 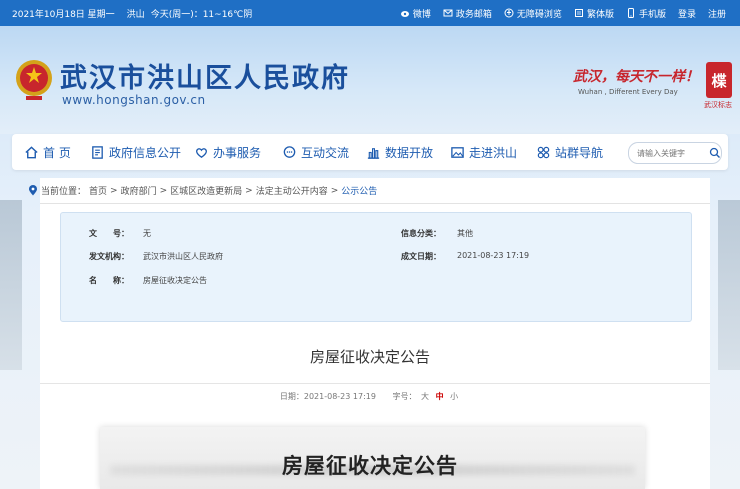 I want to click on nav-item-gov-info: 政府信息公开, so click(x=135, y=152).